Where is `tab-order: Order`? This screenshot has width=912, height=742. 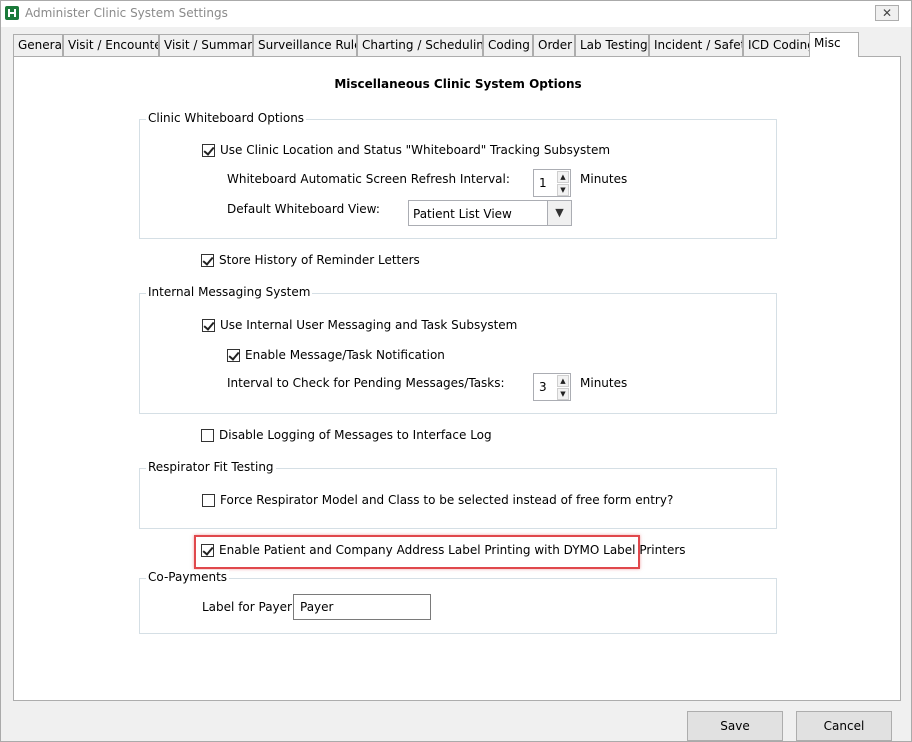 tab-order: Order is located at coordinates (554, 45).